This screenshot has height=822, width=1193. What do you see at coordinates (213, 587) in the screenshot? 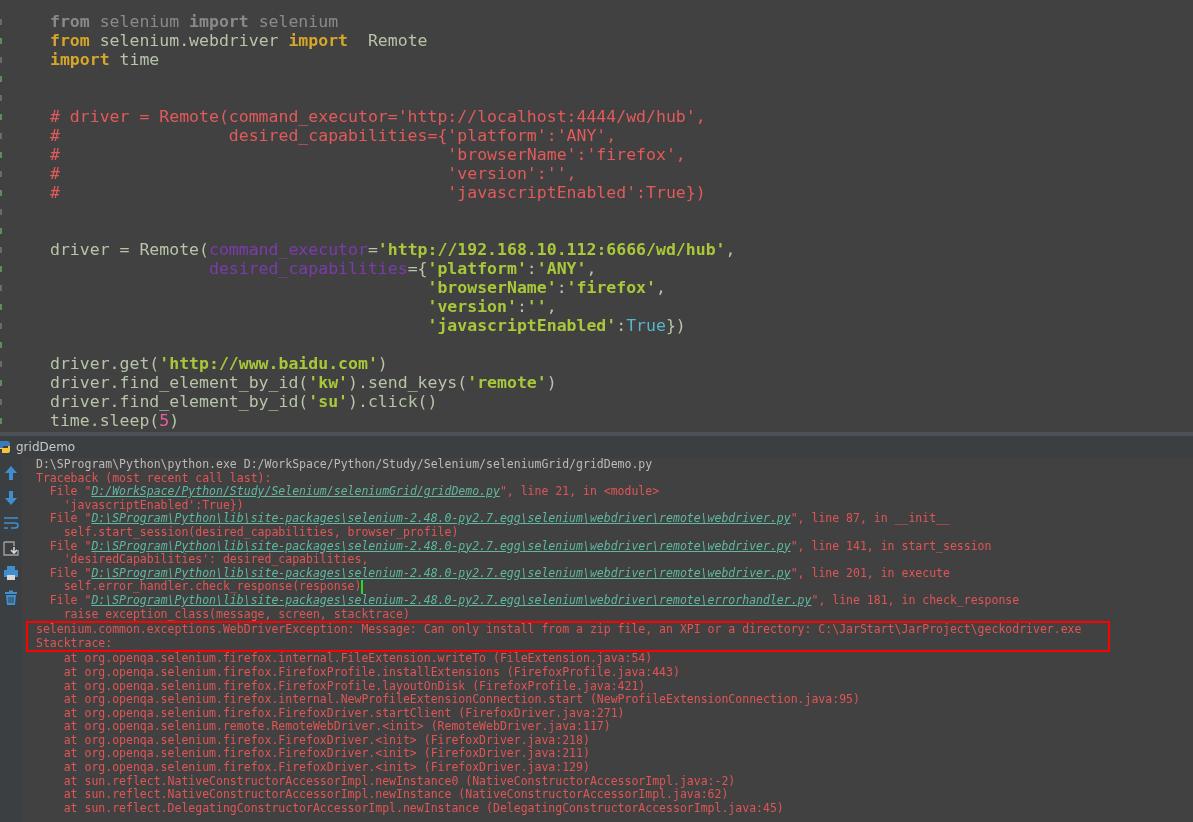
I see `console-line: self.error_handler.check_response(response)` at bounding box center [213, 587].